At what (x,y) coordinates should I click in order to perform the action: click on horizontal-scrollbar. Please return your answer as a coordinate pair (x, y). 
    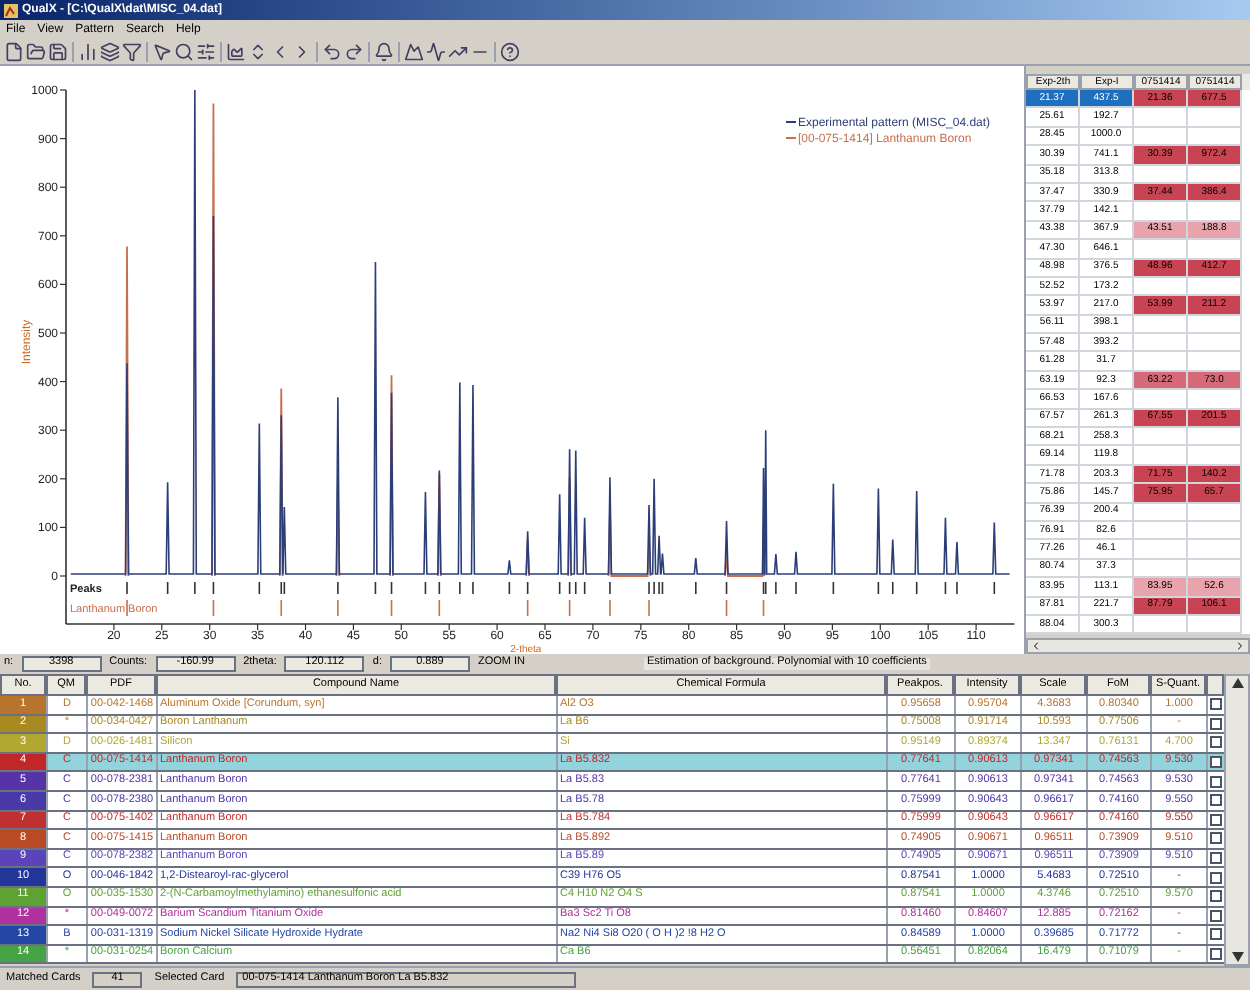
    Looking at the image, I should click on (1138, 646).